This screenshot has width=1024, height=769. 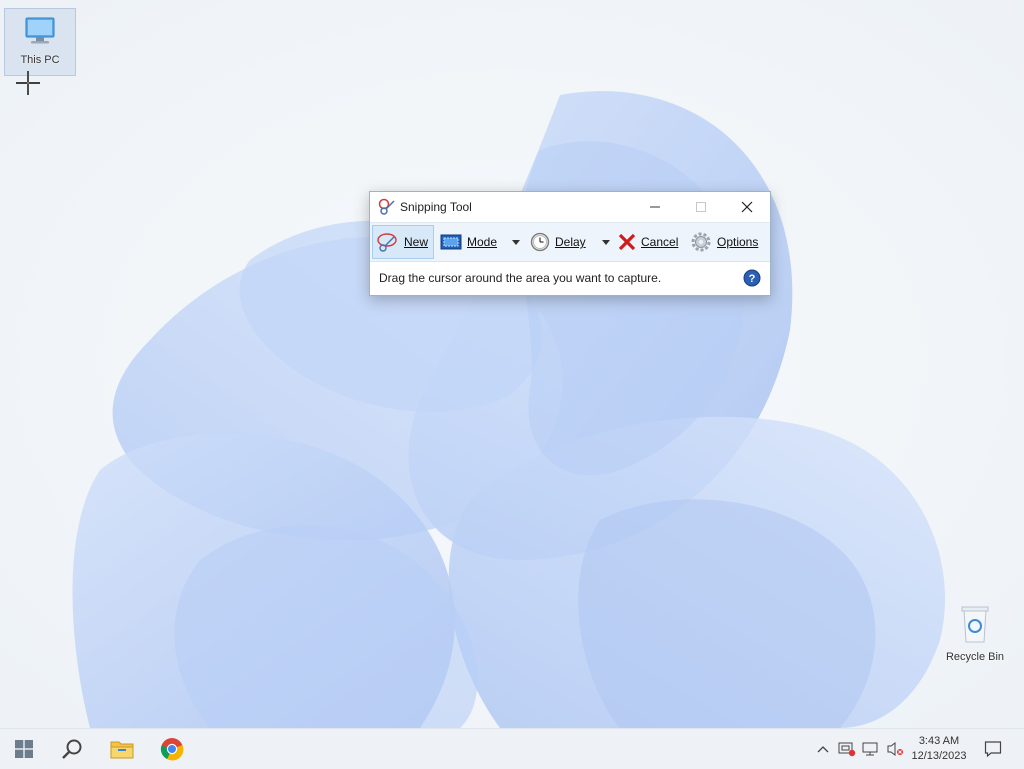 What do you see at coordinates (40, 30) in the screenshot?
I see `computer-icon` at bounding box center [40, 30].